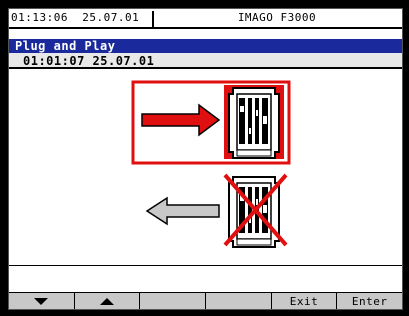 The width and height of the screenshot is (409, 316). I want to click on softkey-down-button, so click(42, 301).